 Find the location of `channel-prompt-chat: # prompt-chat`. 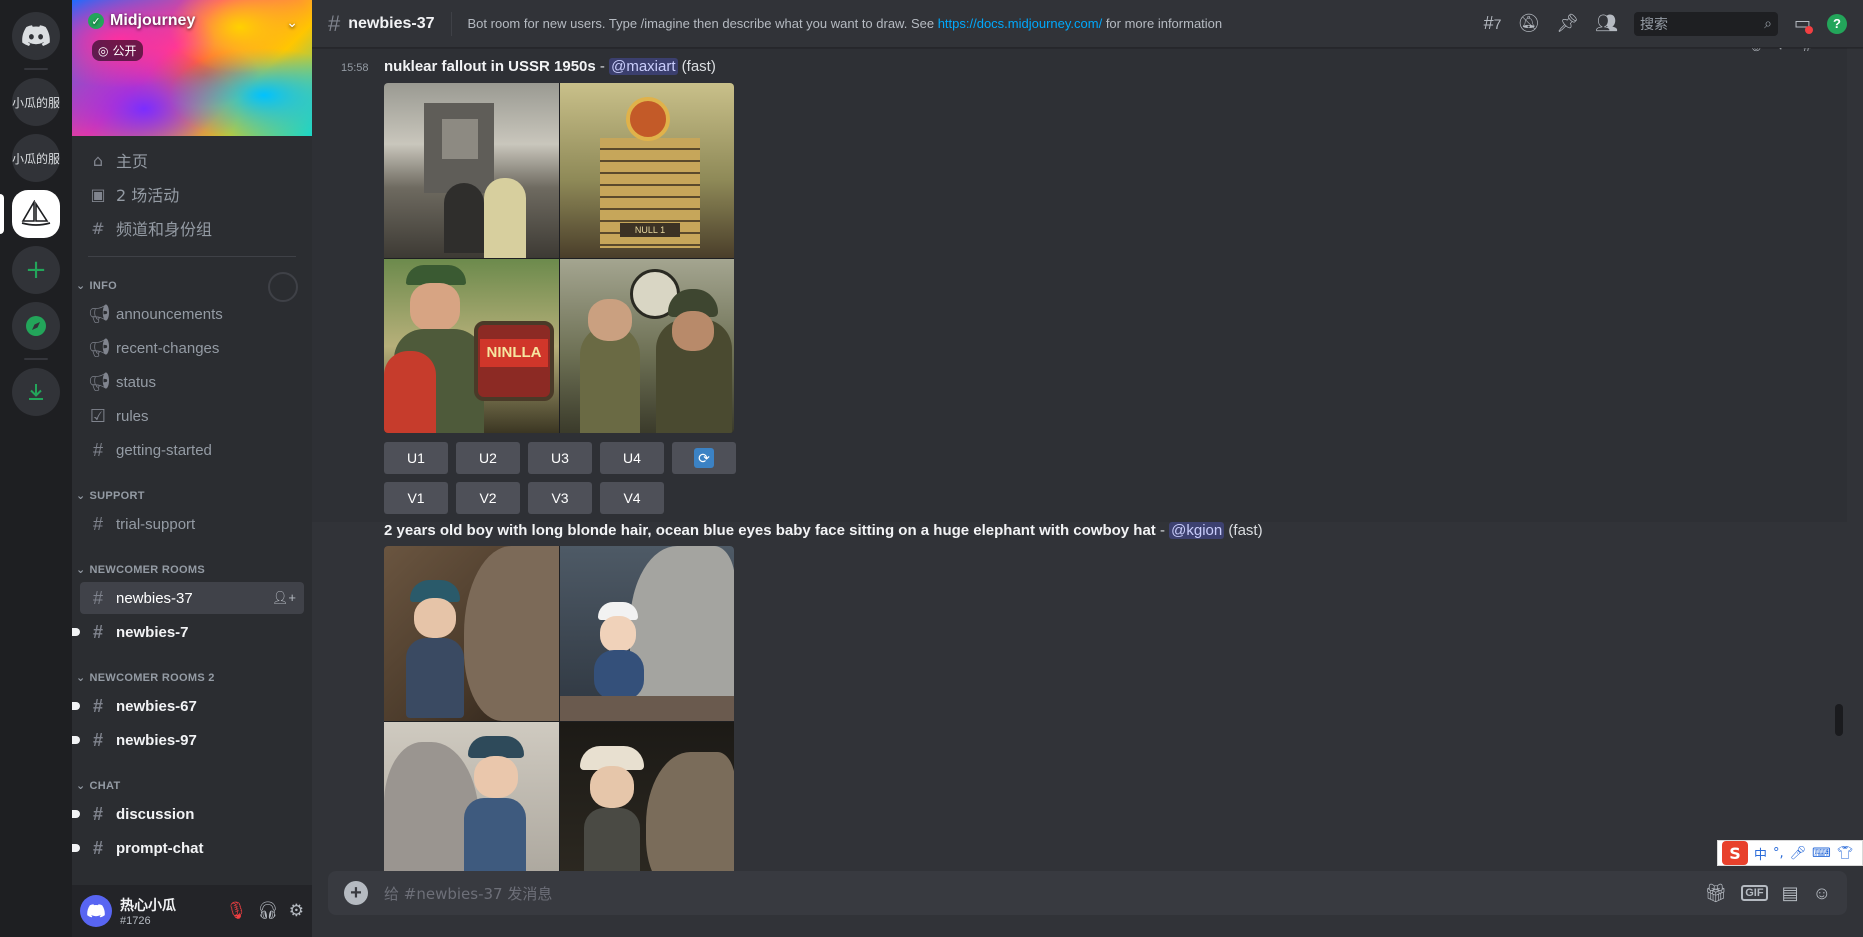

channel-prompt-chat: # prompt-chat is located at coordinates (188, 848).